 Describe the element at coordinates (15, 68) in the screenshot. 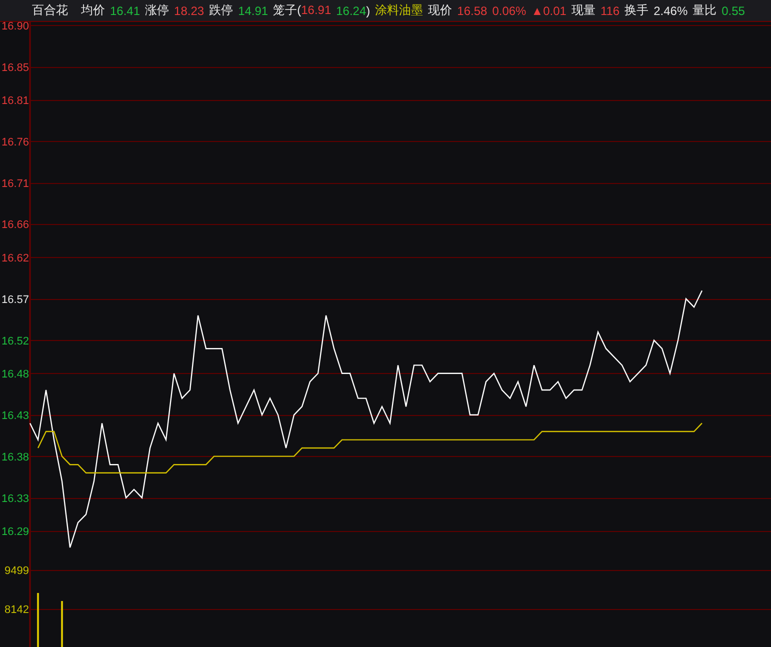

I see `axis-label: 16.85` at that location.